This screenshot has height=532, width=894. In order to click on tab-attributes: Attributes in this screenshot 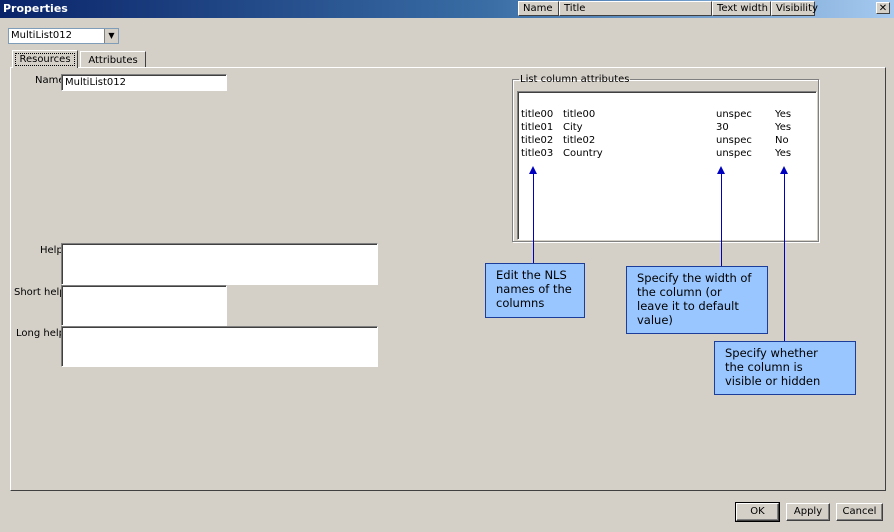, I will do `click(113, 59)`.